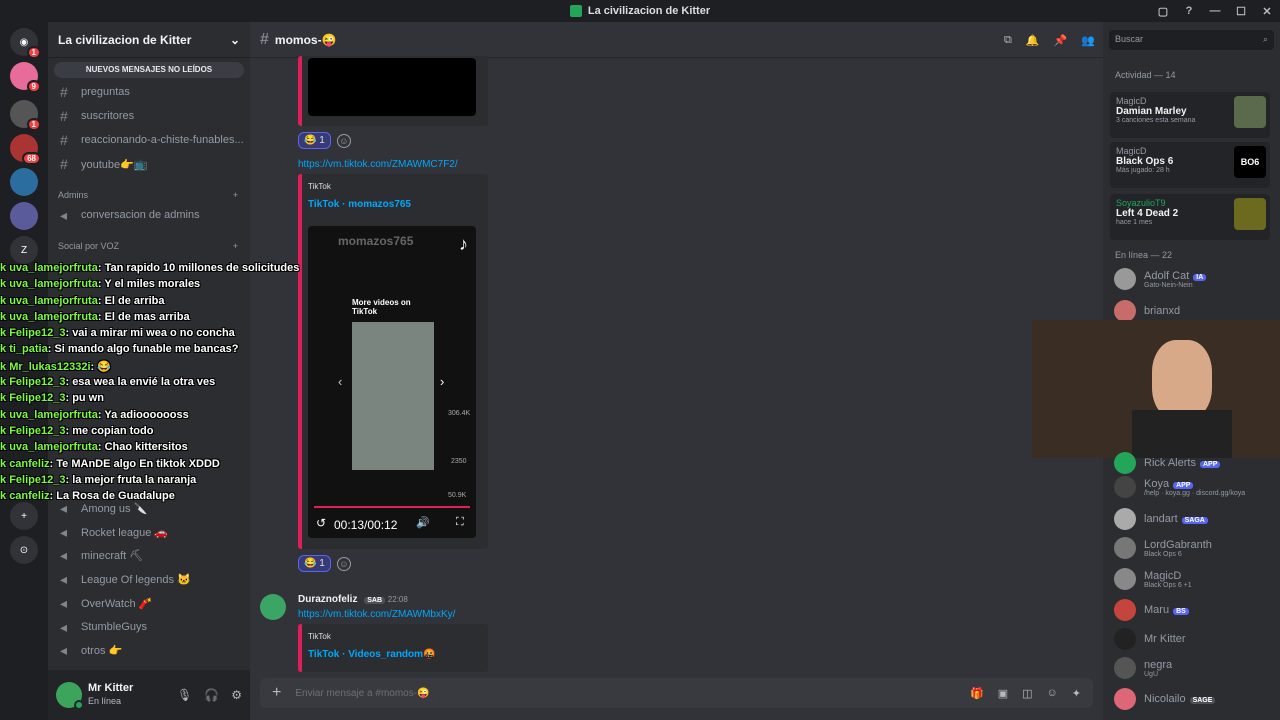  What do you see at coordinates (392, 87) in the screenshot?
I see `video-player` at bounding box center [392, 87].